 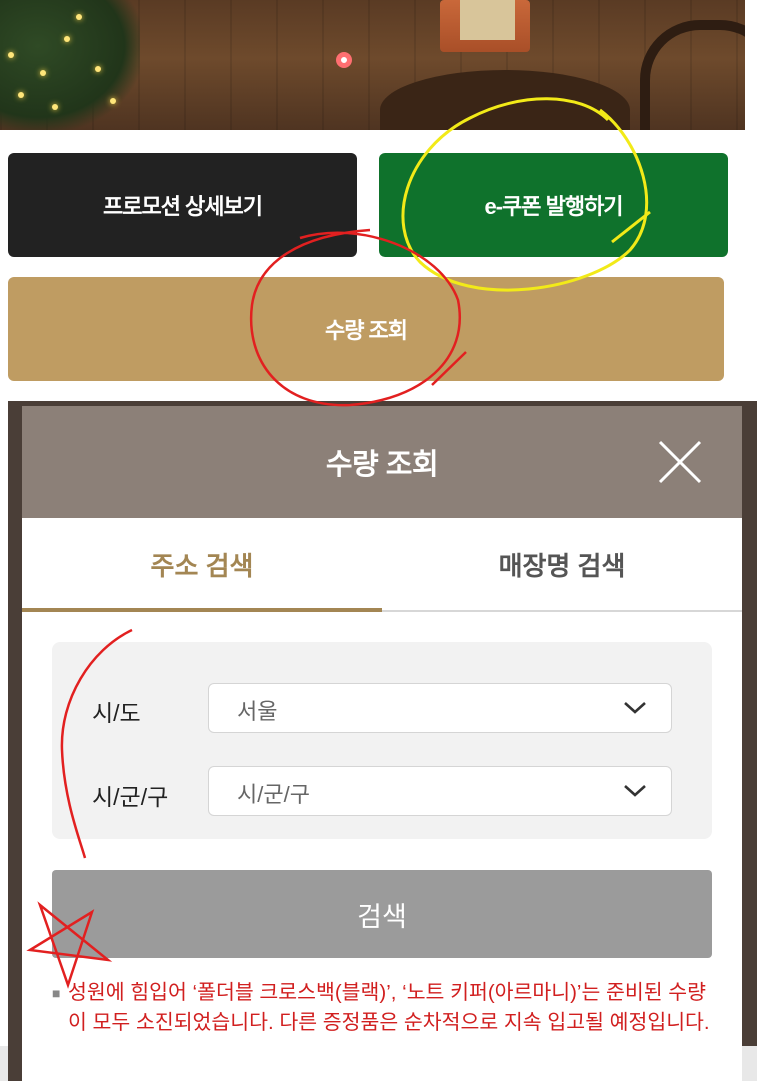 I want to click on tab-address-search-label: 주소 검색, so click(x=202, y=565).